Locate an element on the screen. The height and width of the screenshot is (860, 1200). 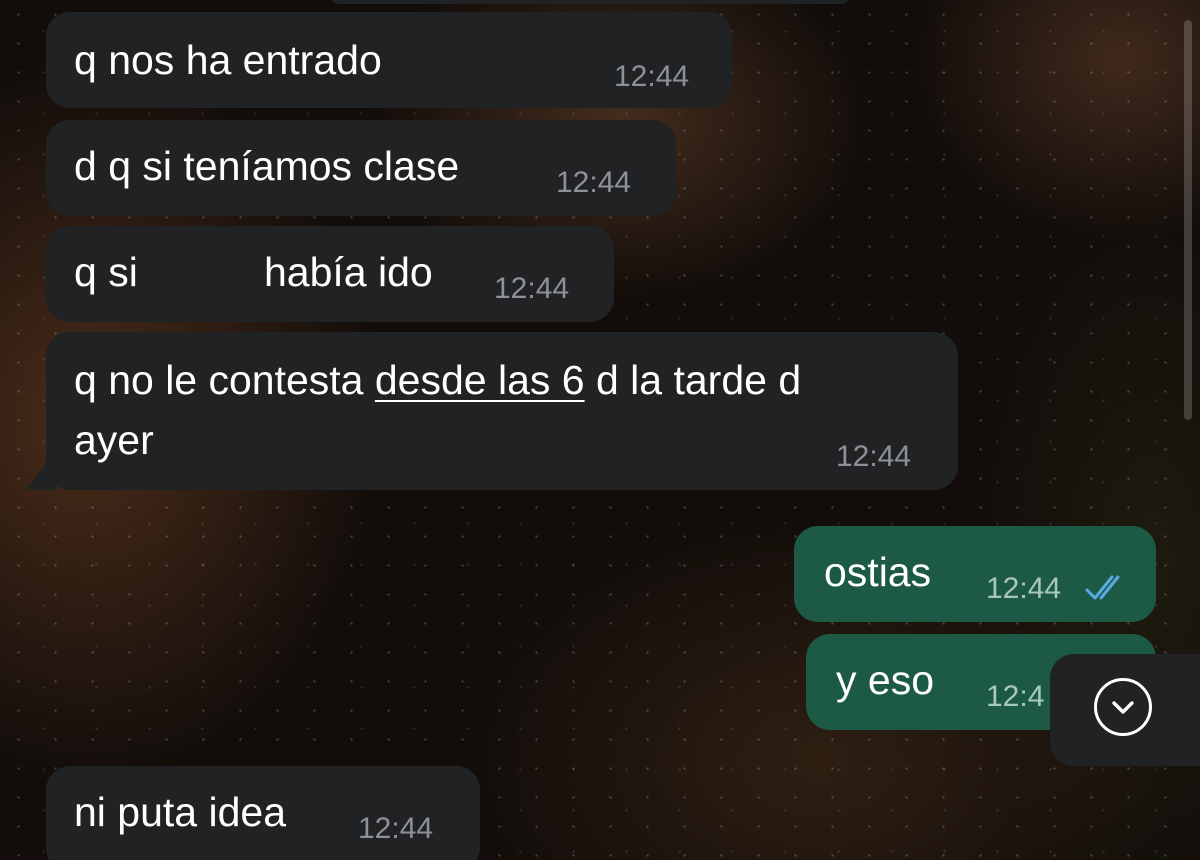
message-text: ni puta idea is located at coordinates (180, 812).